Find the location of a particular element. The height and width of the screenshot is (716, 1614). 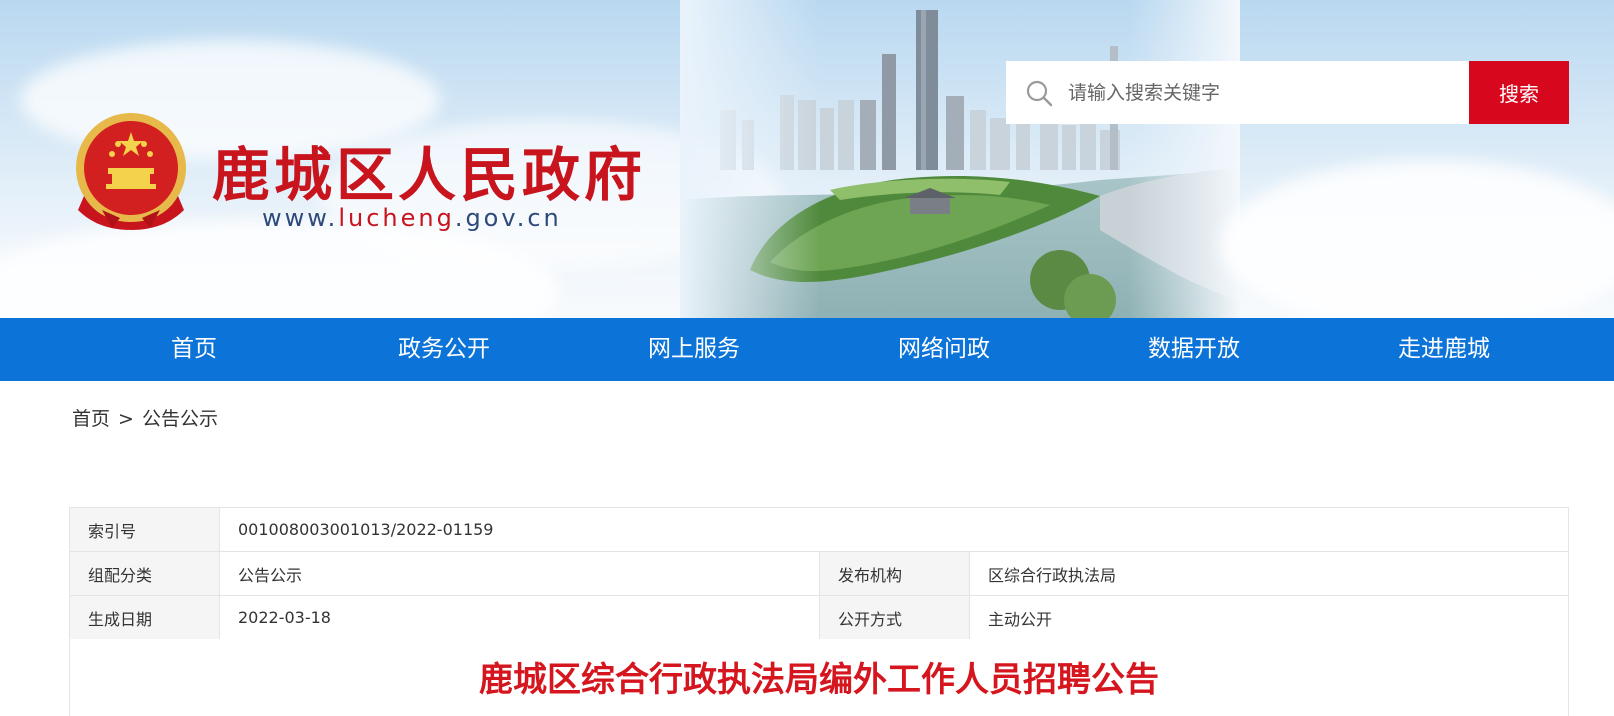

national-emblem-logo is located at coordinates (131, 171).